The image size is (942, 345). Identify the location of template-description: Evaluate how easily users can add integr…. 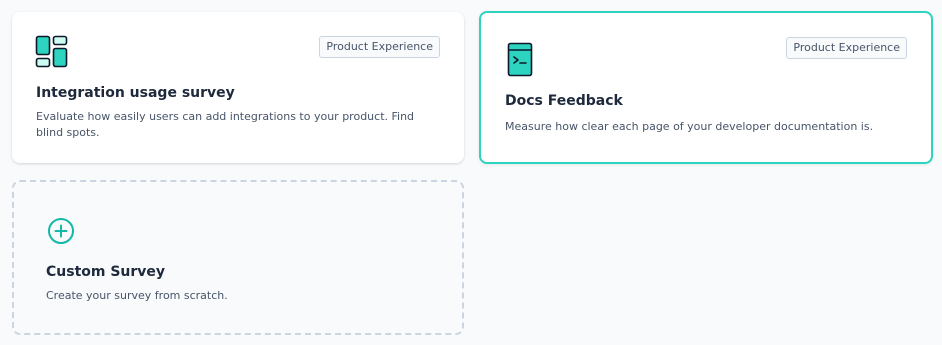
(225, 124).